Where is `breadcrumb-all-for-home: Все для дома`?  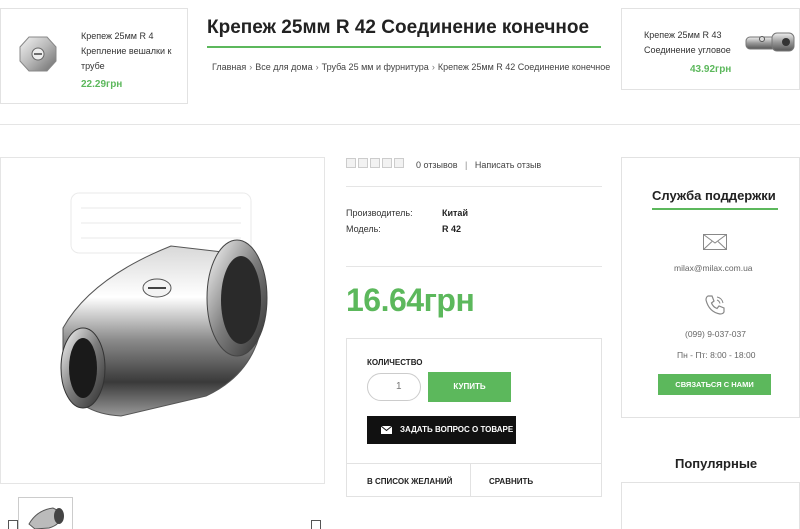
breadcrumb-all-for-home: Все для дома is located at coordinates (283, 67).